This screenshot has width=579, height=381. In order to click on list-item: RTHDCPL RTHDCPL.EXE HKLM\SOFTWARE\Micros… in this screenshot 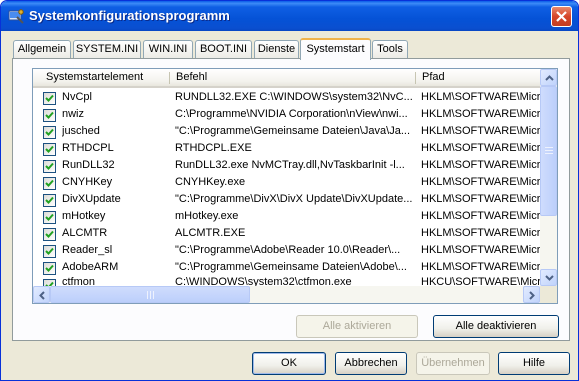, I will do `click(287, 148)`.